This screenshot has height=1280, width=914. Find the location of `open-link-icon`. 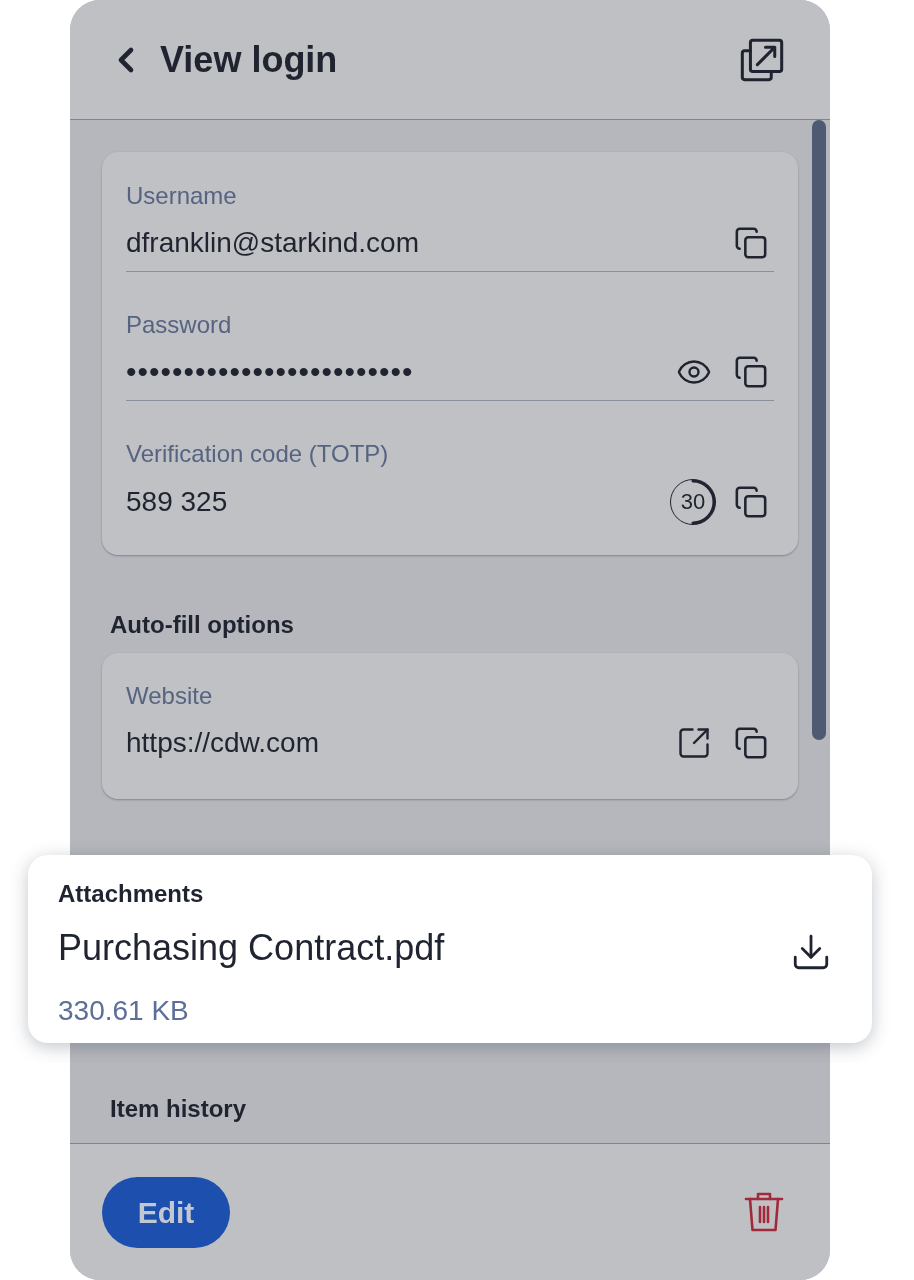

open-link-icon is located at coordinates (694, 743).